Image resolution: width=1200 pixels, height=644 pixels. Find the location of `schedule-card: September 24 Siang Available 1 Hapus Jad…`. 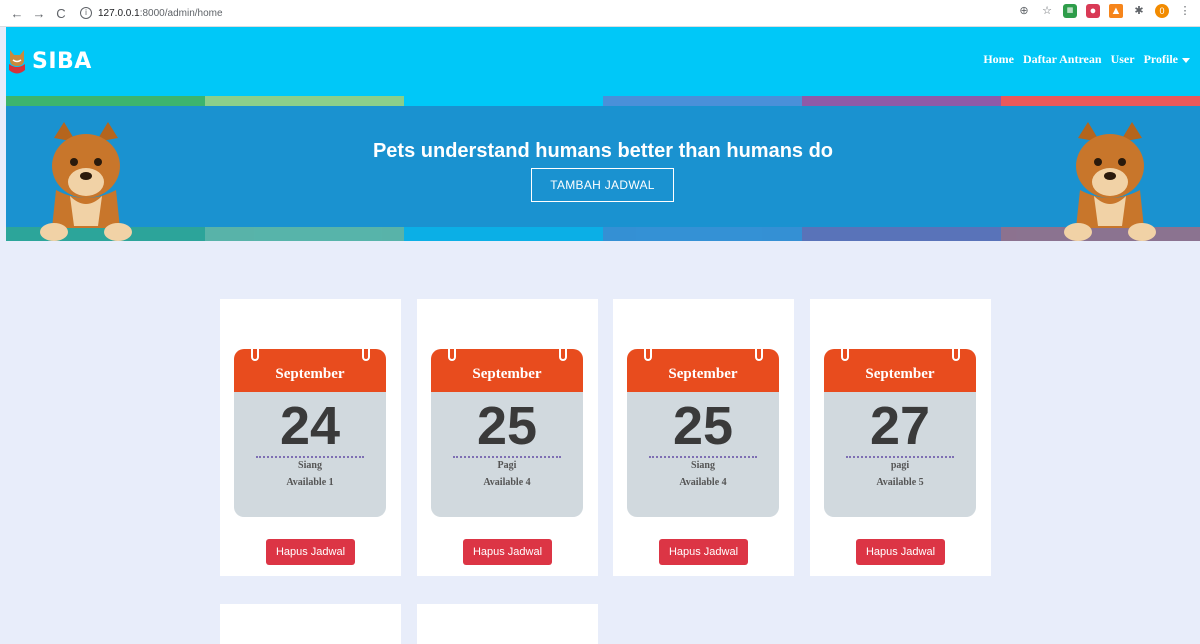

schedule-card: September 24 Siang Available 1 Hapus Jad… is located at coordinates (310, 437).